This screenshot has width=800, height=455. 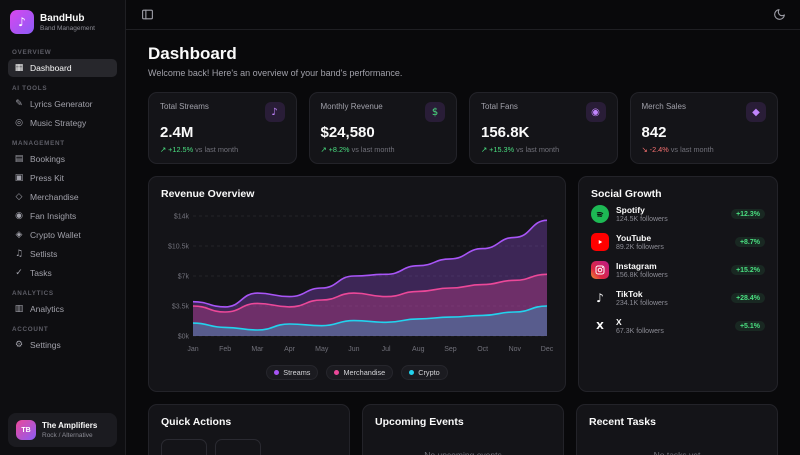 What do you see at coordinates (499, 106) in the screenshot?
I see `stat-label: Total Fans` at bounding box center [499, 106].